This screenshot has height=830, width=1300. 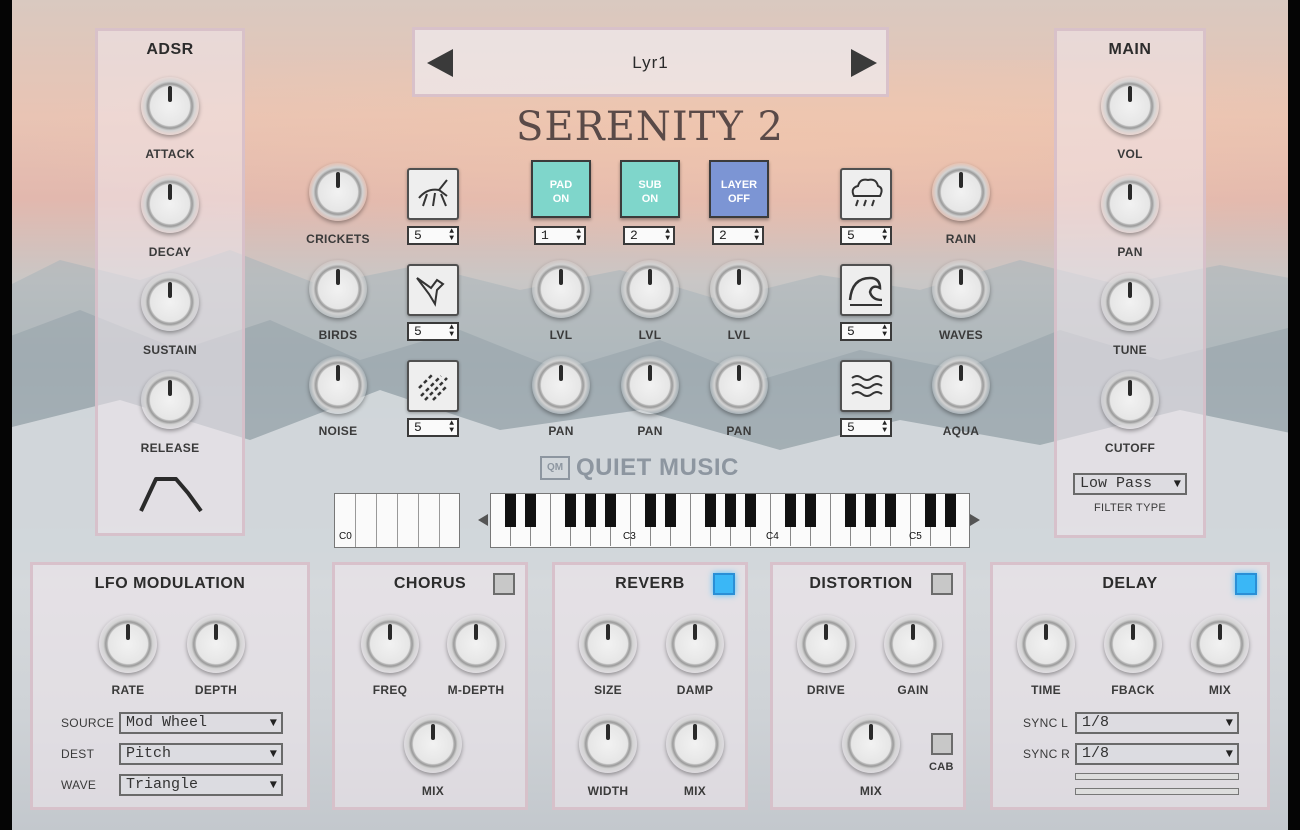 What do you see at coordinates (433, 744) in the screenshot?
I see `chorus-mix-knob` at bounding box center [433, 744].